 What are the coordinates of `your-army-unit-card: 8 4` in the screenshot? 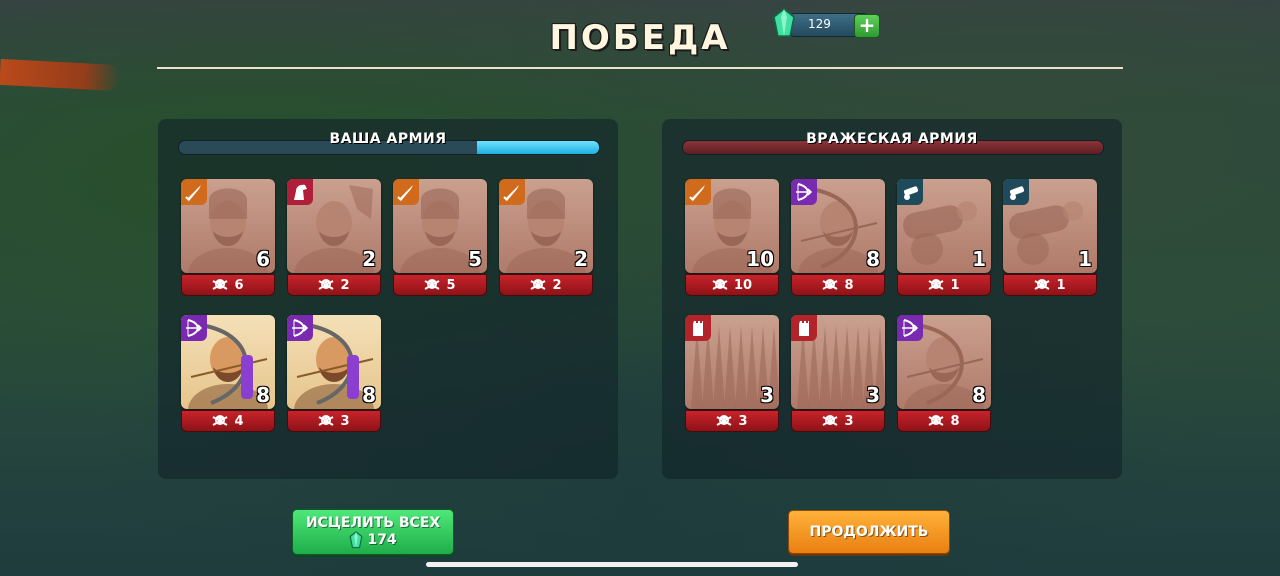 It's located at (228, 374).